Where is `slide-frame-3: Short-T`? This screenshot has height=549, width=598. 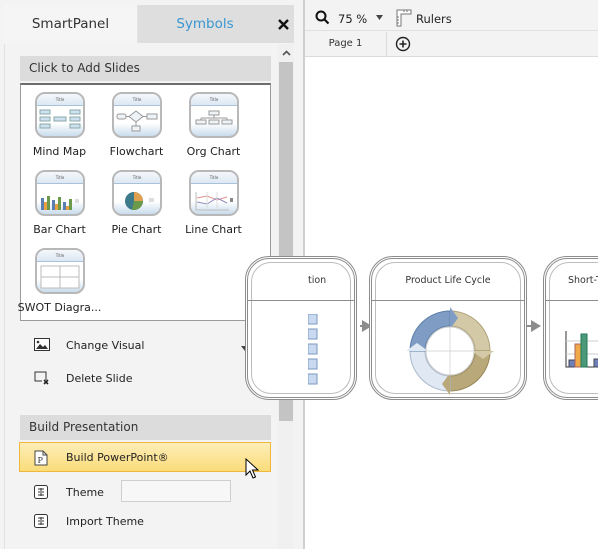
slide-frame-3: Short-T is located at coordinates (570, 328).